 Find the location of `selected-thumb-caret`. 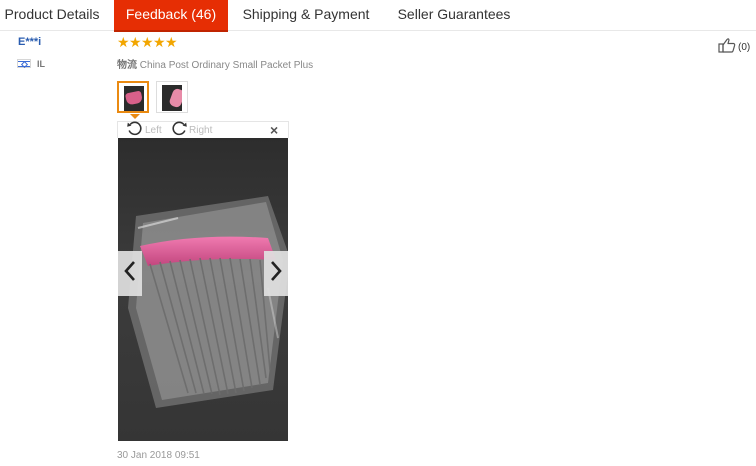

selected-thumb-caret is located at coordinates (135, 116).